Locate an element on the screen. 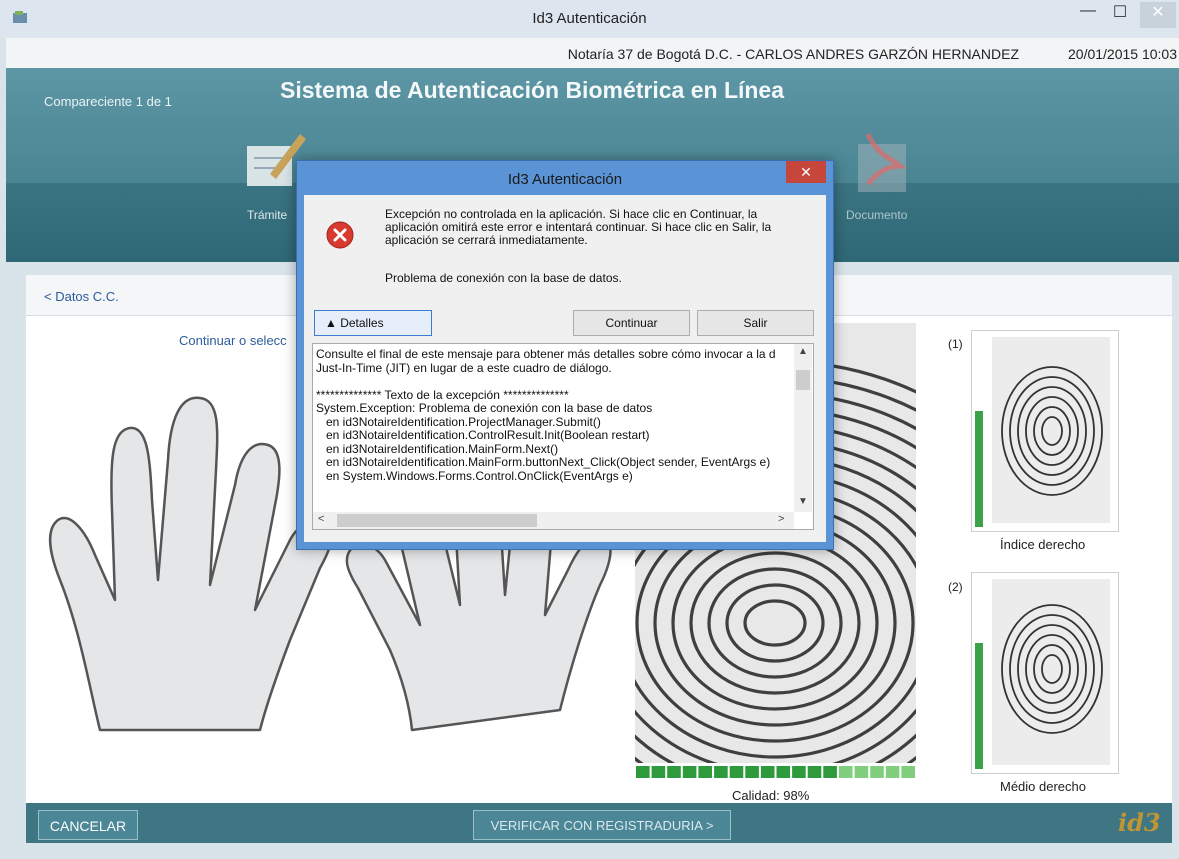 Image resolution: width=1179 pixels, height=859 pixels. scroll-down-icon: ▼ is located at coordinates (803, 501).